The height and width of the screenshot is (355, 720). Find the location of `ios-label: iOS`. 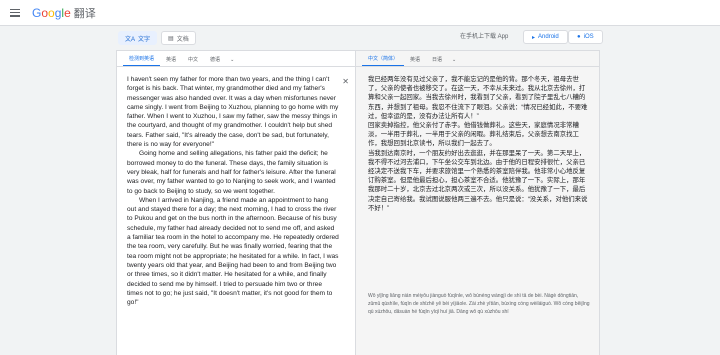

ios-label: iOS is located at coordinates (588, 37).